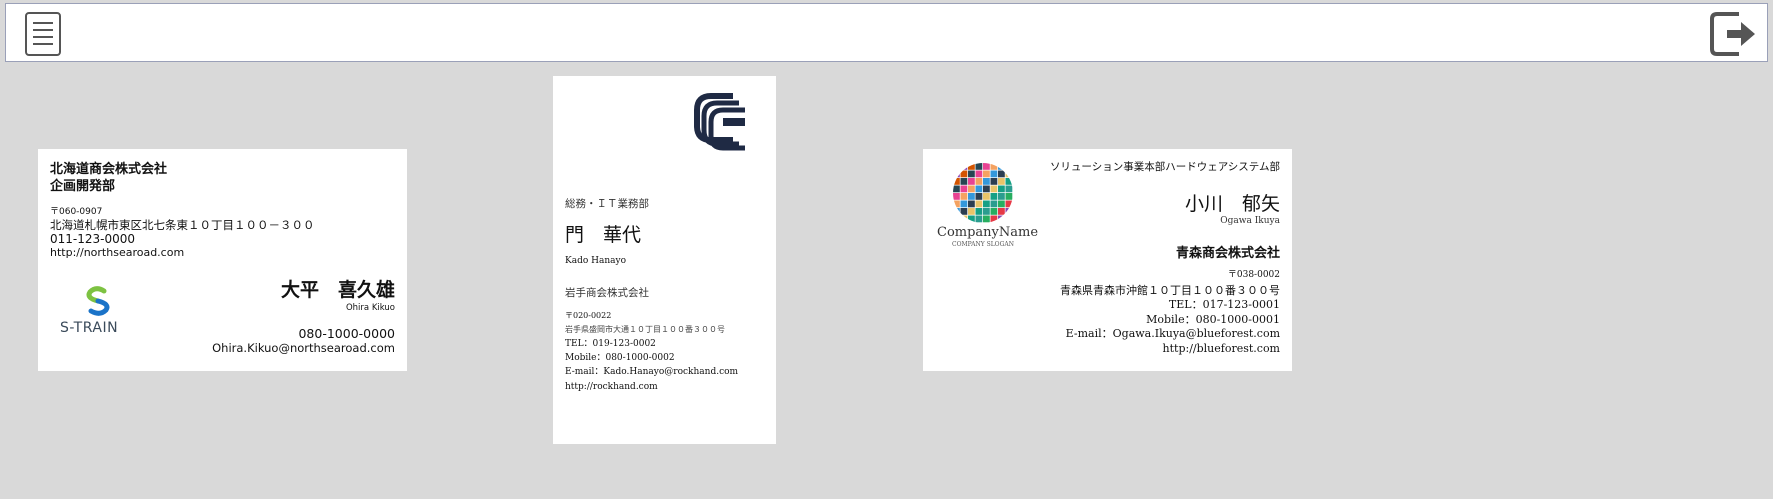 Image resolution: width=1773 pixels, height=499 pixels. I want to click on department: 総務・ＩＴ業務部, so click(607, 204).